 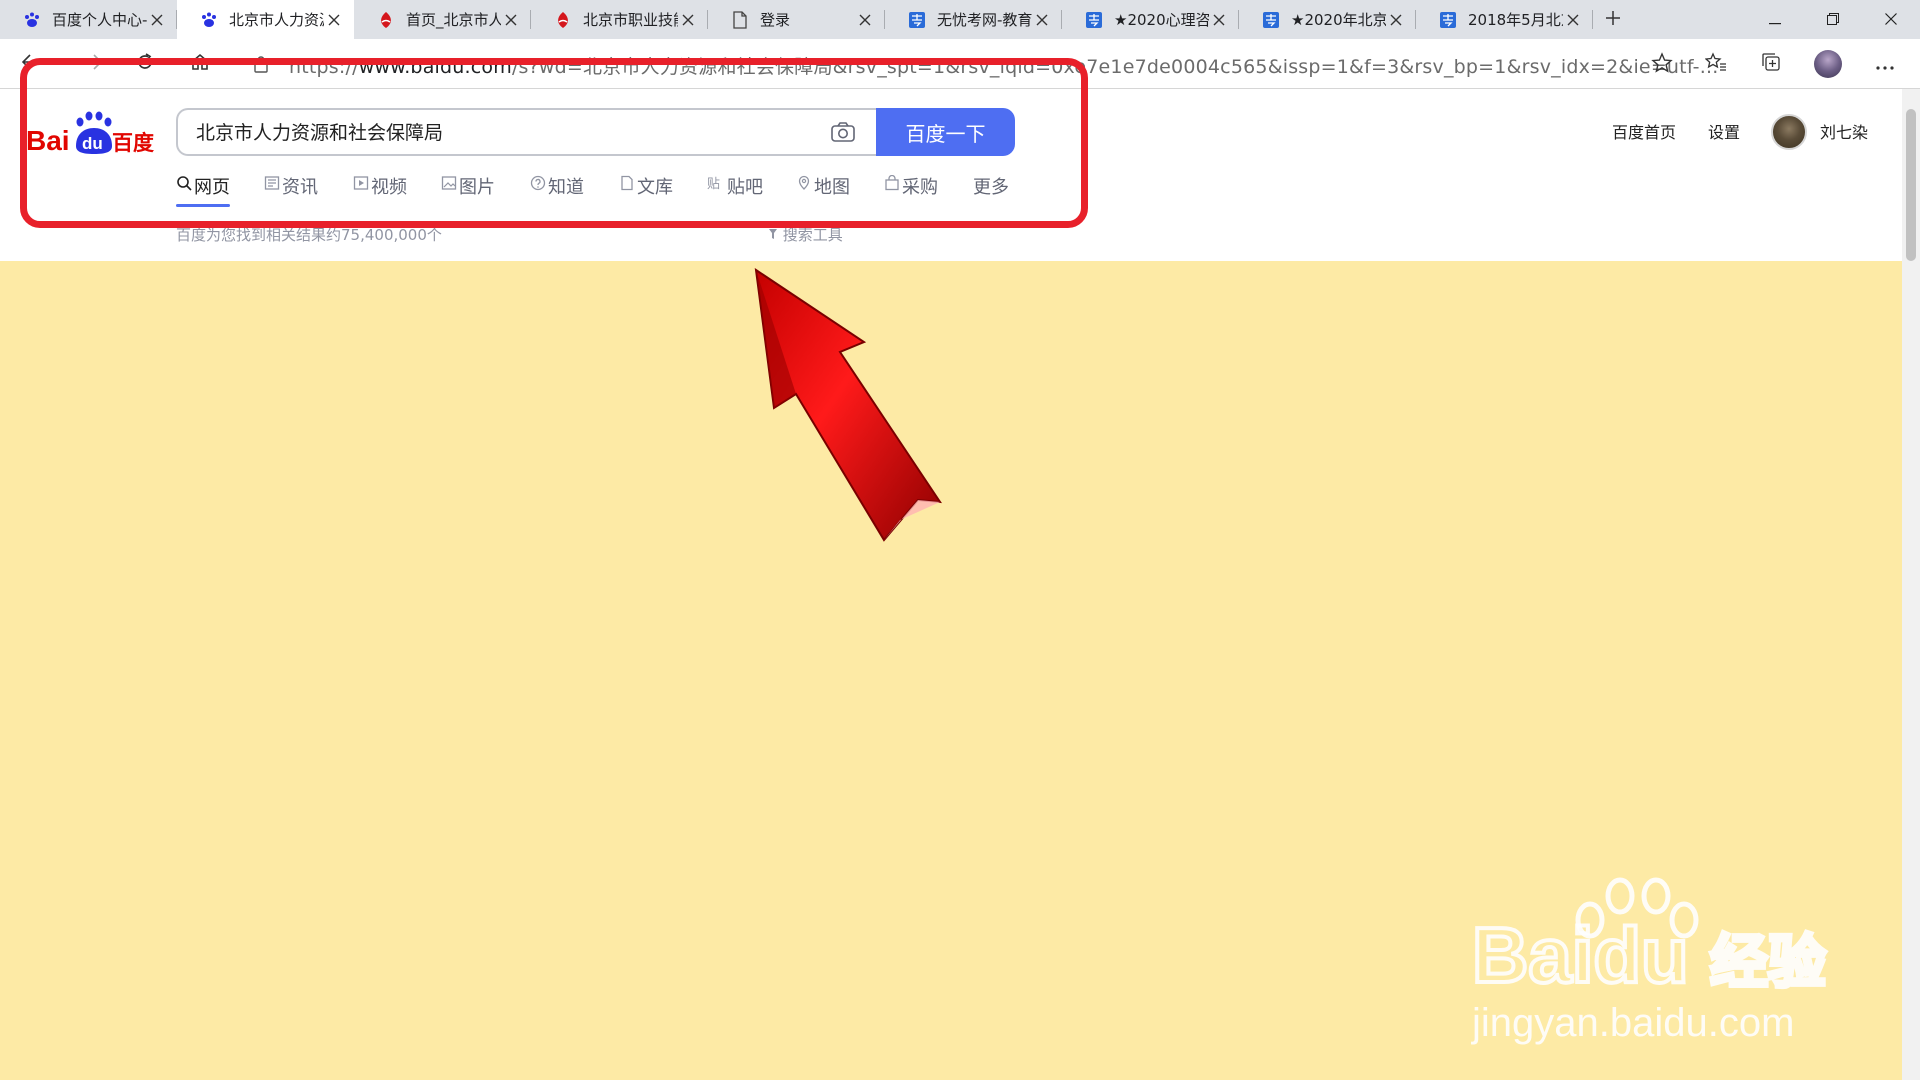 I want to click on browser-tab: 无忧考网-教育, so click(x=973, y=19).